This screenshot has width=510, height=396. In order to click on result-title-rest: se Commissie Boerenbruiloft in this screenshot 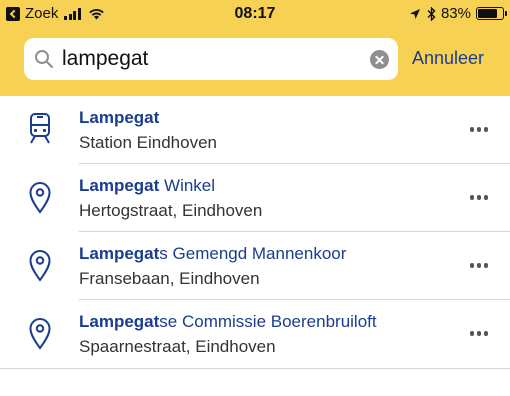, I will do `click(268, 321)`.